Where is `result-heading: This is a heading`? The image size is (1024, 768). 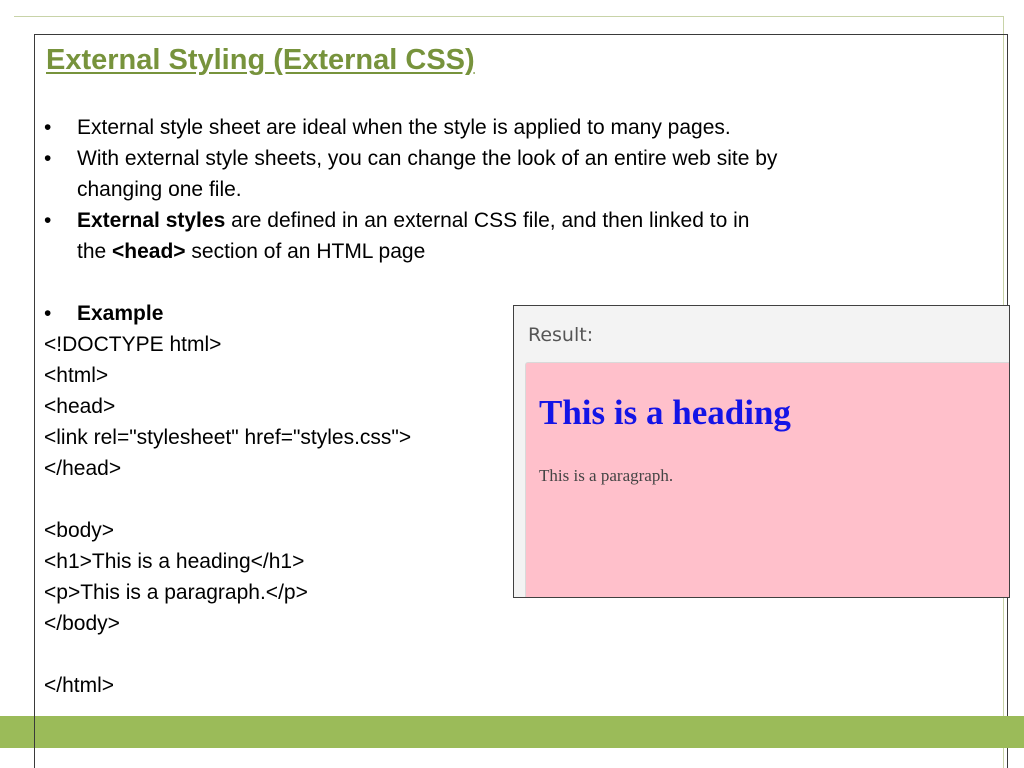 result-heading: This is a heading is located at coordinates (665, 412).